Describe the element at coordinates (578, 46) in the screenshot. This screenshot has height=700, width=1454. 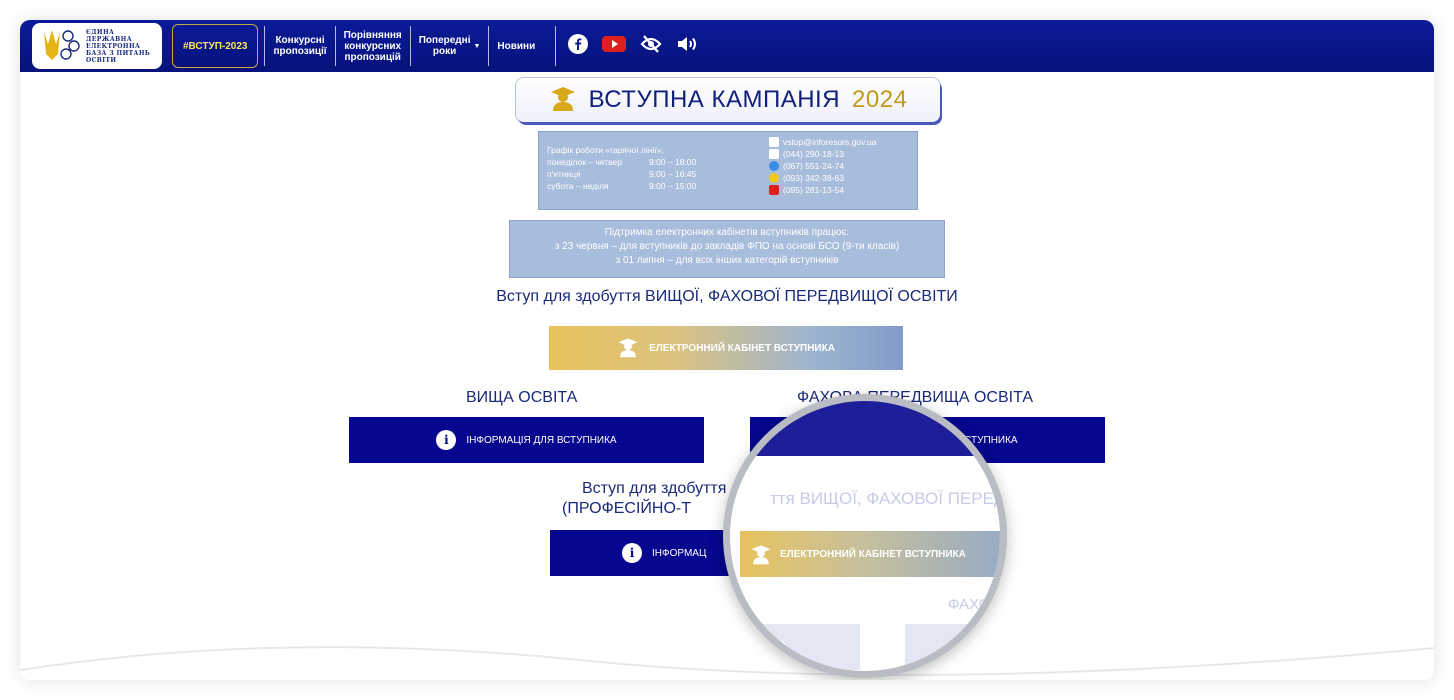
I see `facebook-icon` at that location.